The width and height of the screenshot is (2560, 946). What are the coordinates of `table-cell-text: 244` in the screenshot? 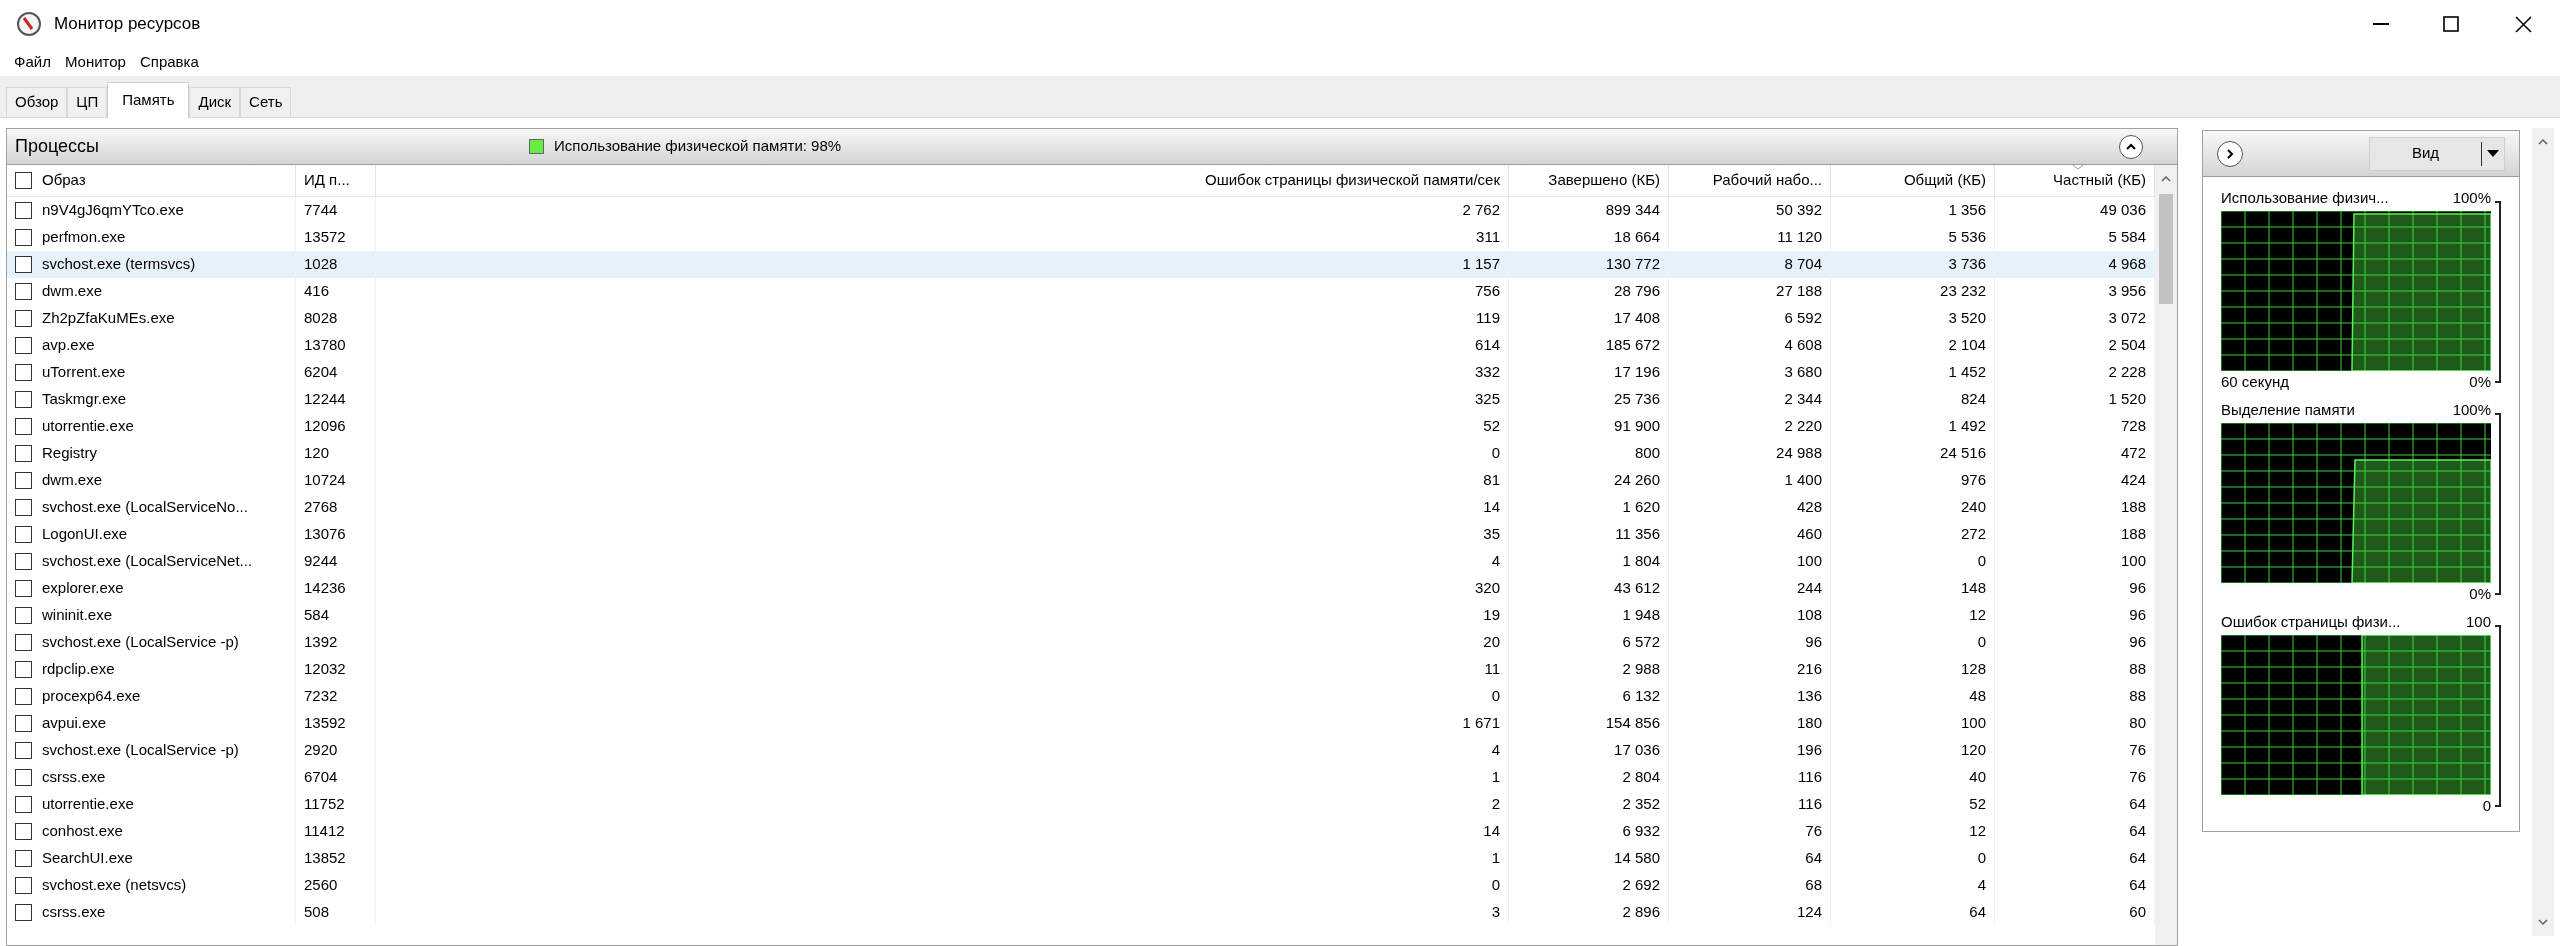 It's located at (1809, 588).